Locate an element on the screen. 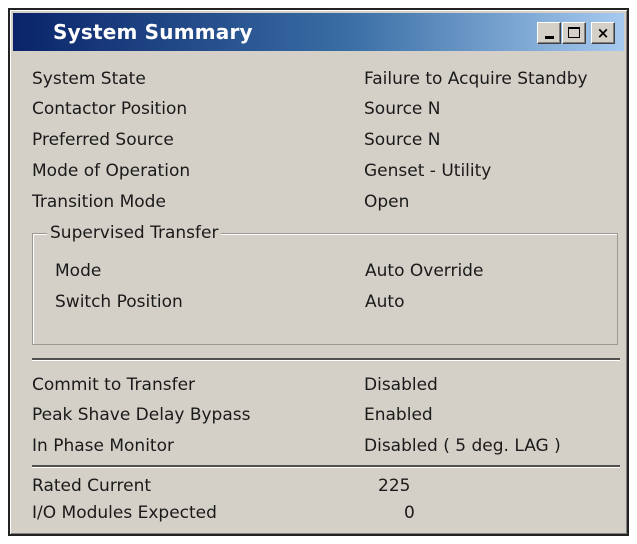 The height and width of the screenshot is (544, 637). ratings-row-io-modules-expected: I/O Modules Expected 0 is located at coordinates (327, 513).